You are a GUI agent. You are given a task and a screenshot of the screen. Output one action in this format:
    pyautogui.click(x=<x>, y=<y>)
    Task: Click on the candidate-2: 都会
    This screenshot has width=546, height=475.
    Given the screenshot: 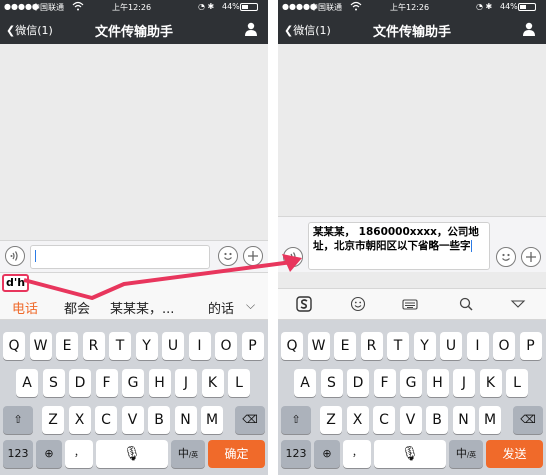 What is the action you would take?
    pyautogui.click(x=77, y=307)
    